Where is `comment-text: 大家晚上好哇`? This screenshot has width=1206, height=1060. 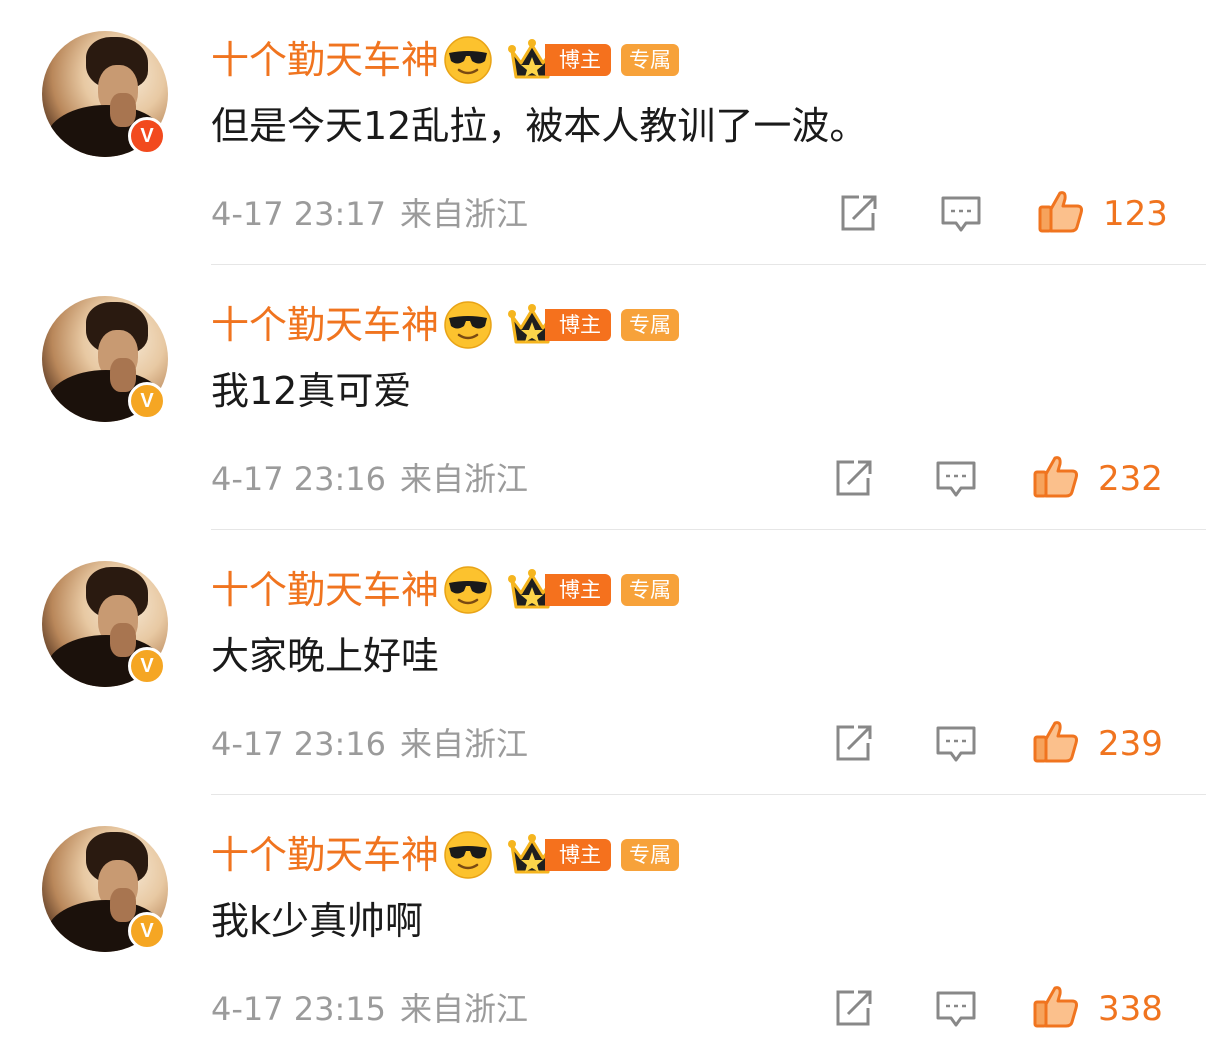 comment-text: 大家晚上好哇 is located at coordinates (325, 656).